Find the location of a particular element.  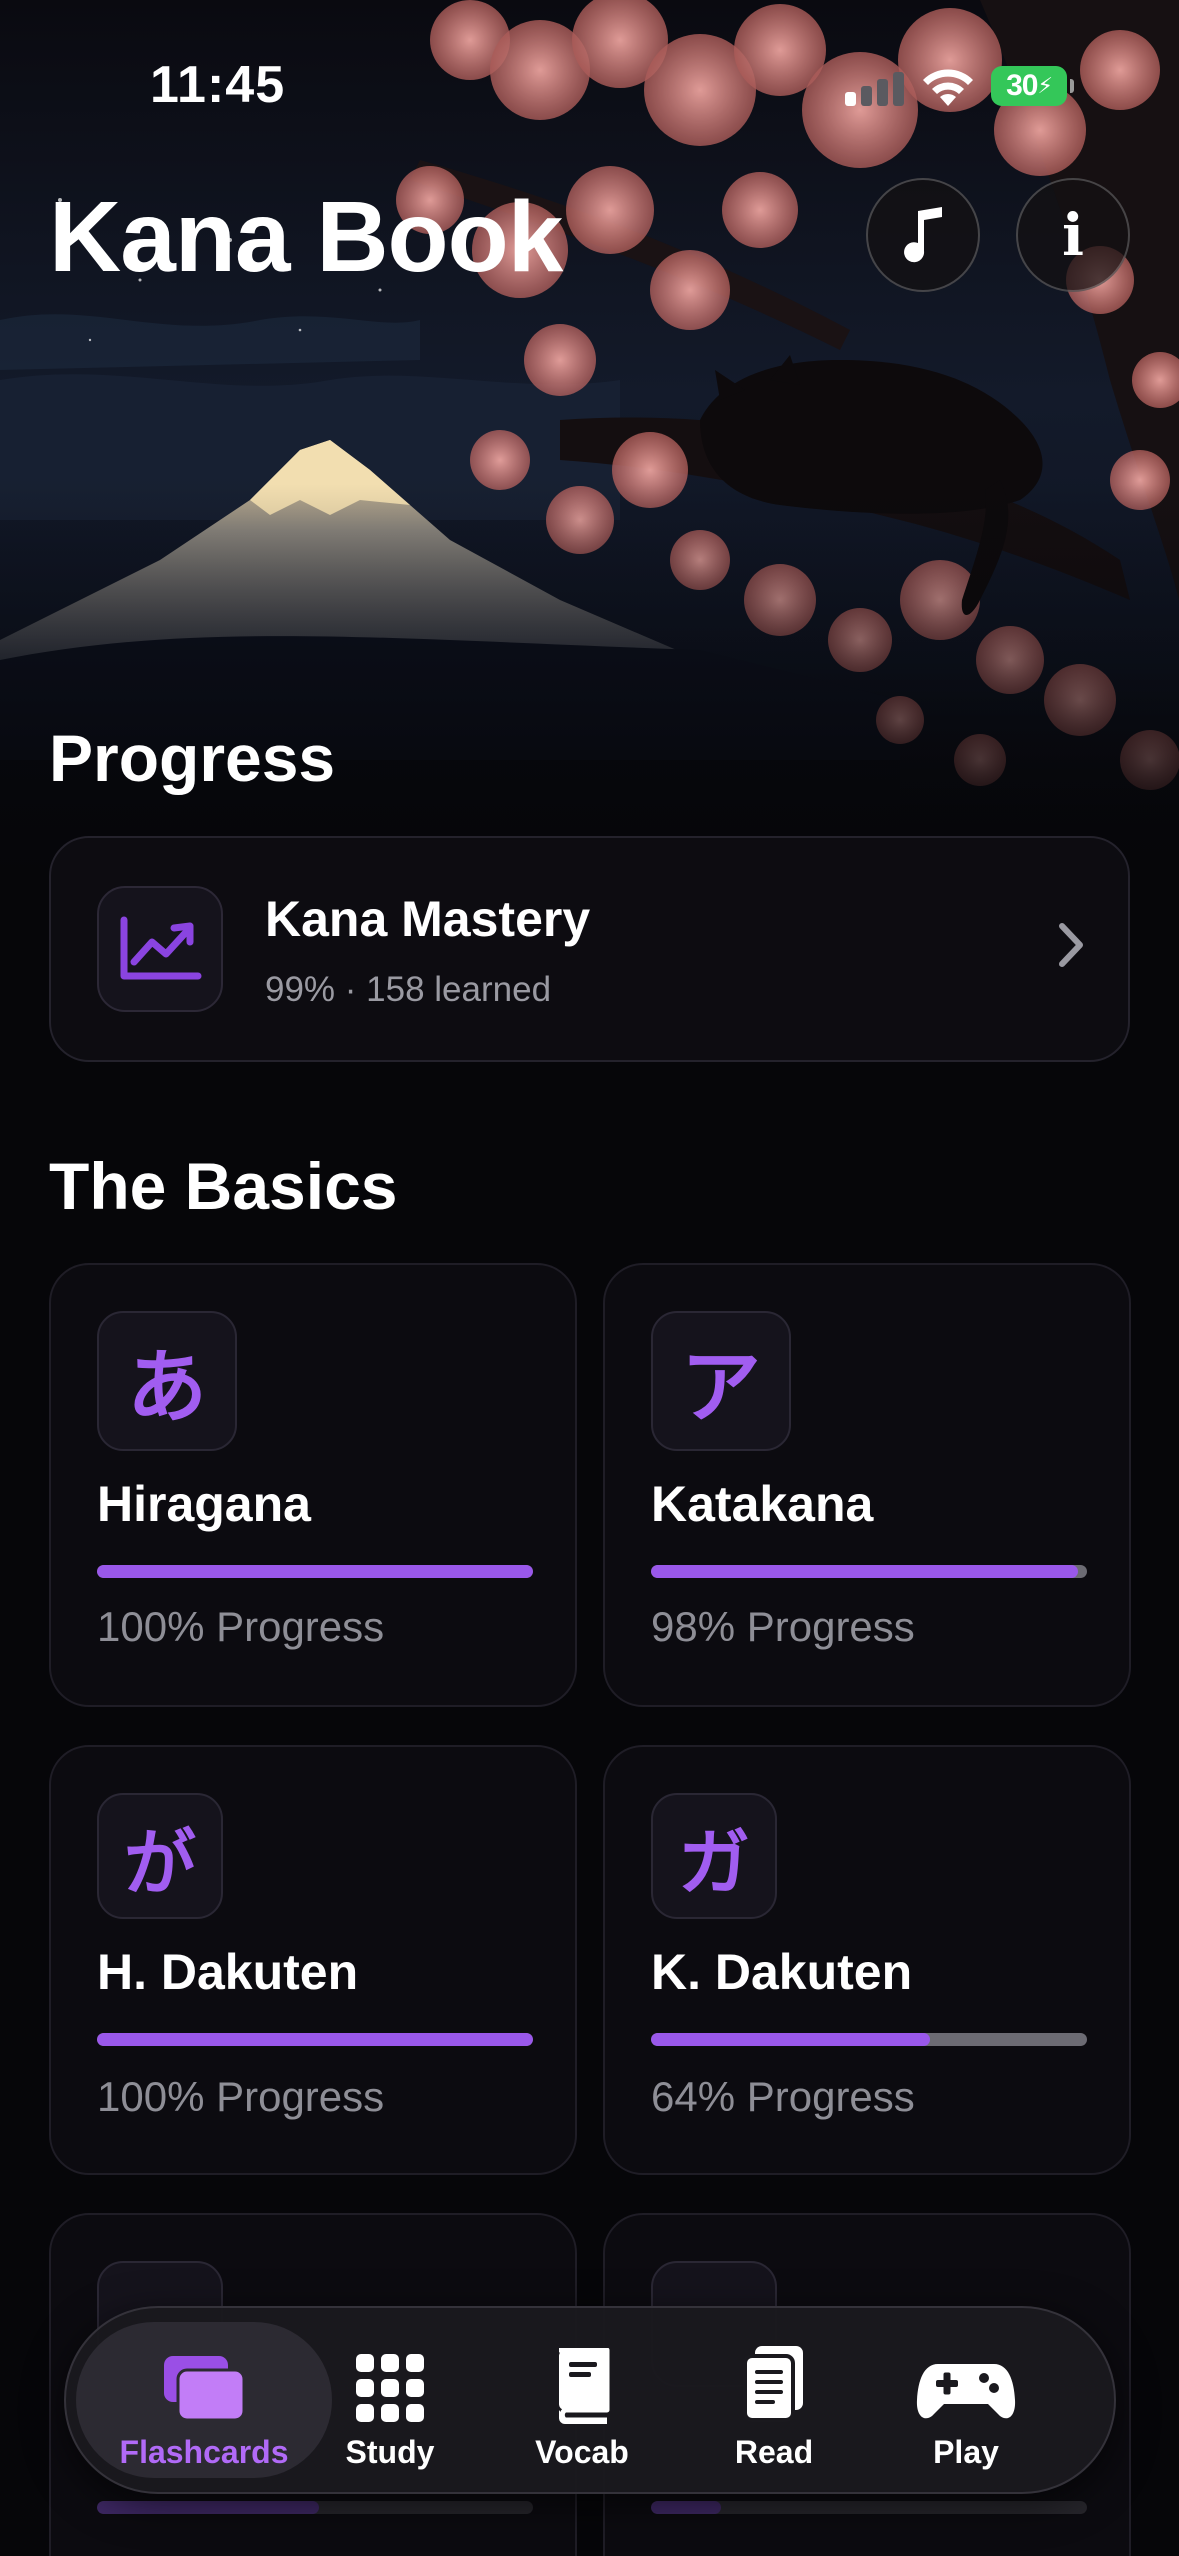

katakana-dakuten-card: ガ K. Dakuten 64% Progress is located at coordinates (867, 1960).